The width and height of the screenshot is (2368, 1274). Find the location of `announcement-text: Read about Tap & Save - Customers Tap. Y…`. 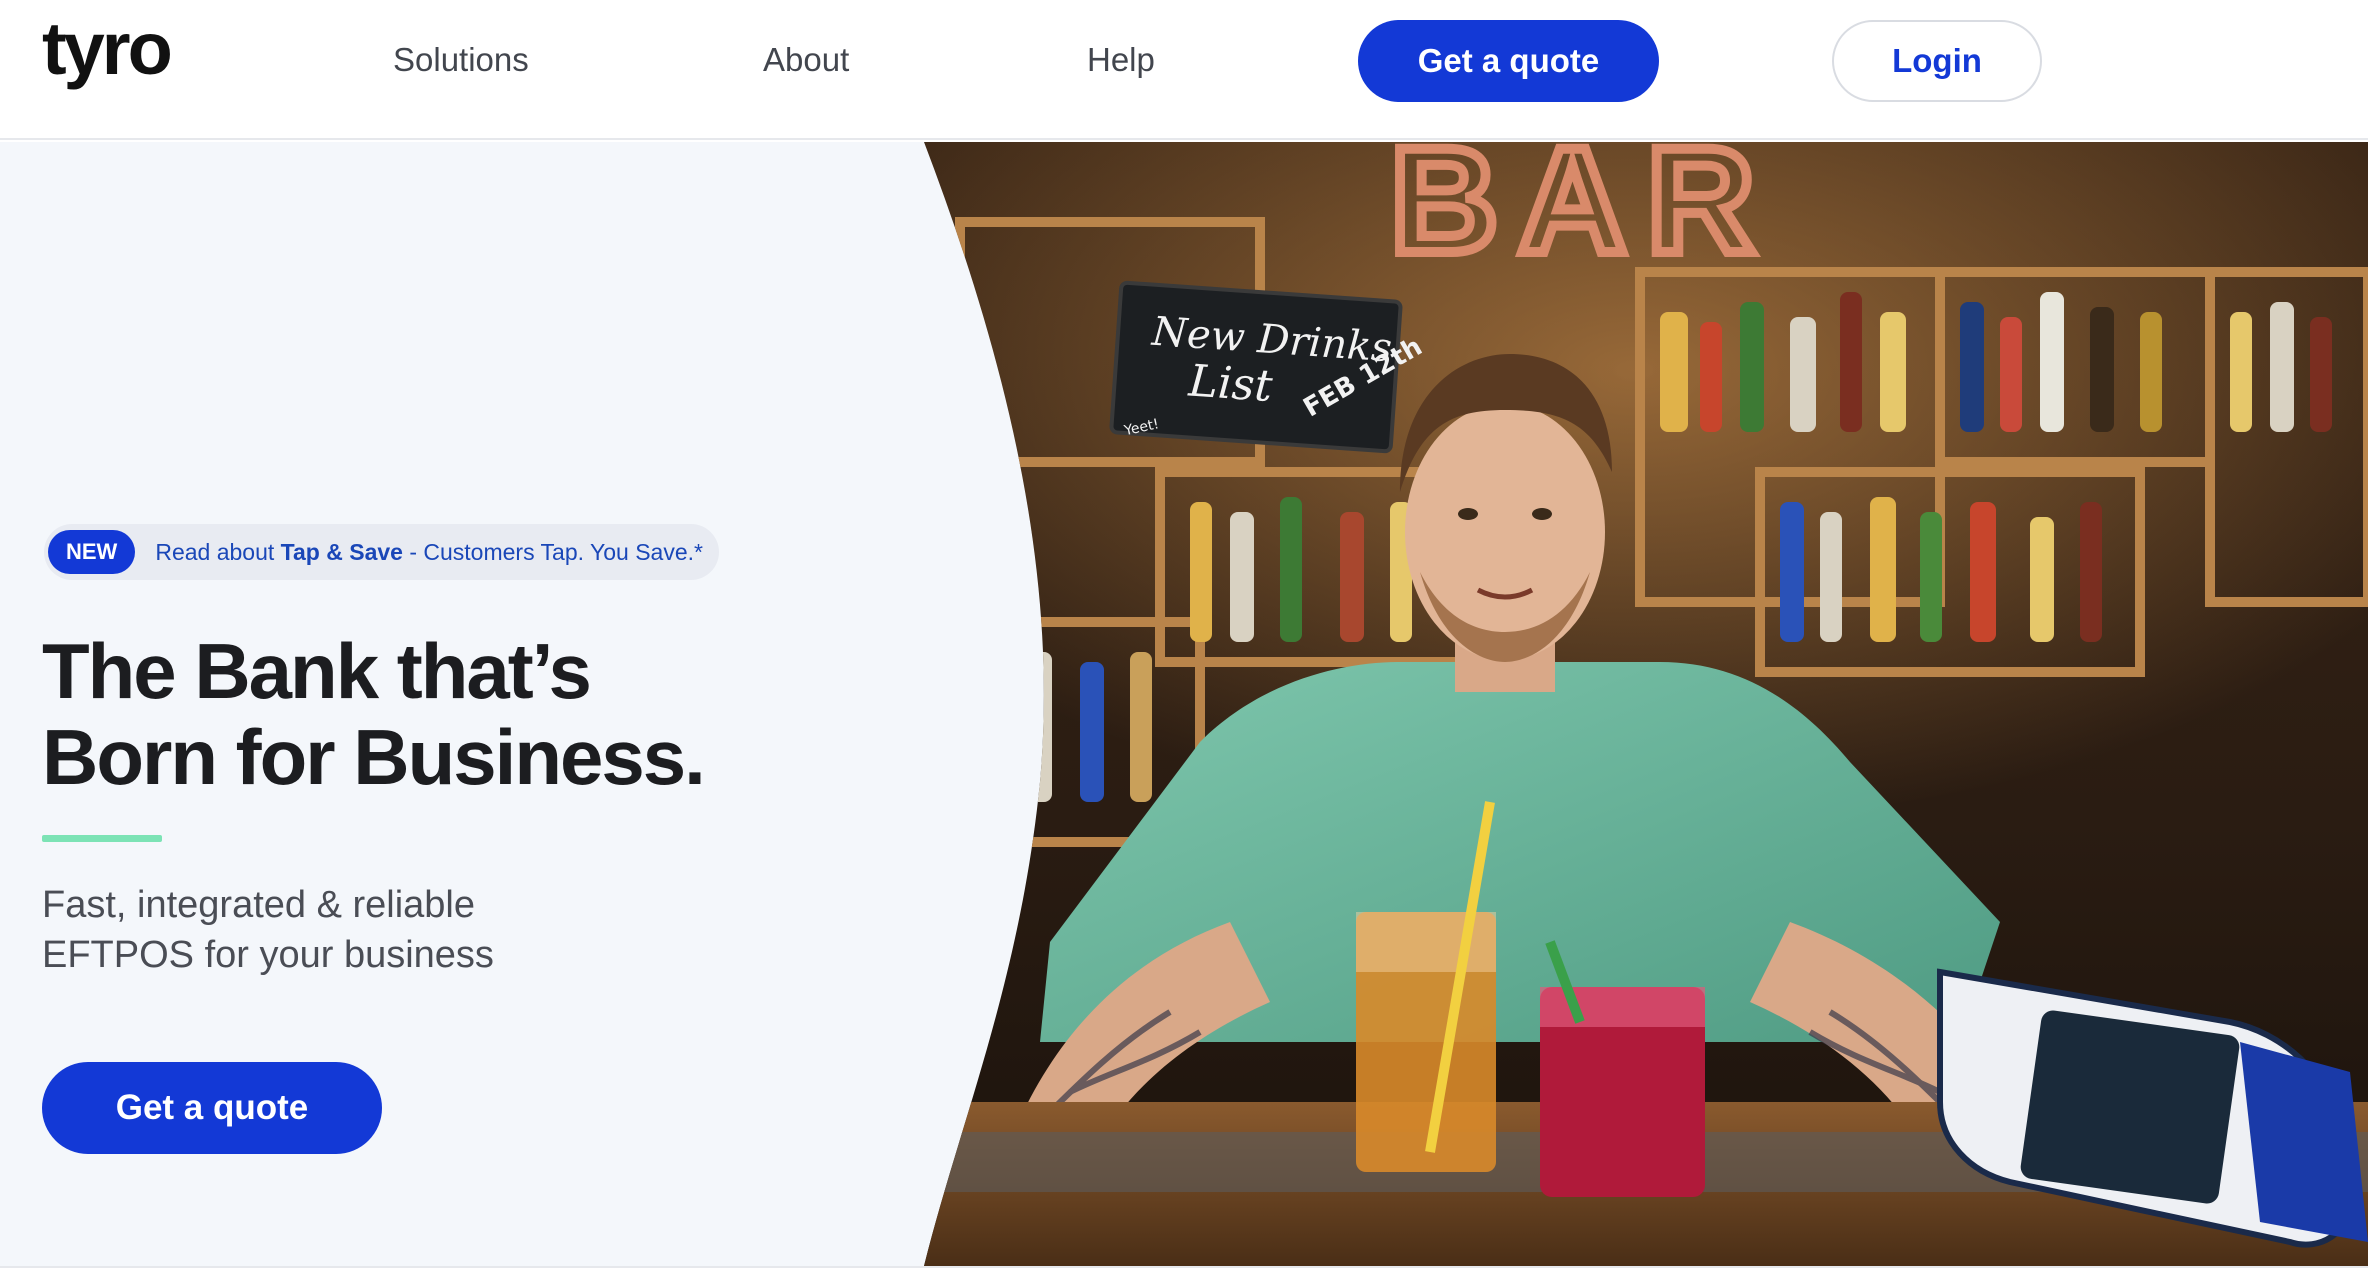

announcement-text: Read about Tap & Save - Customers Tap. Y… is located at coordinates (429, 552).